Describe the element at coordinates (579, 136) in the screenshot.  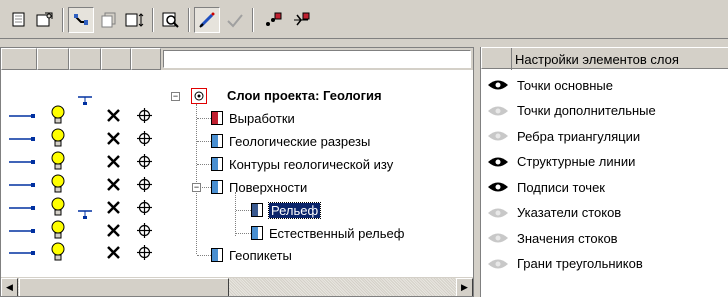
I see `settings-item-label: Ребра триангуляции` at that location.